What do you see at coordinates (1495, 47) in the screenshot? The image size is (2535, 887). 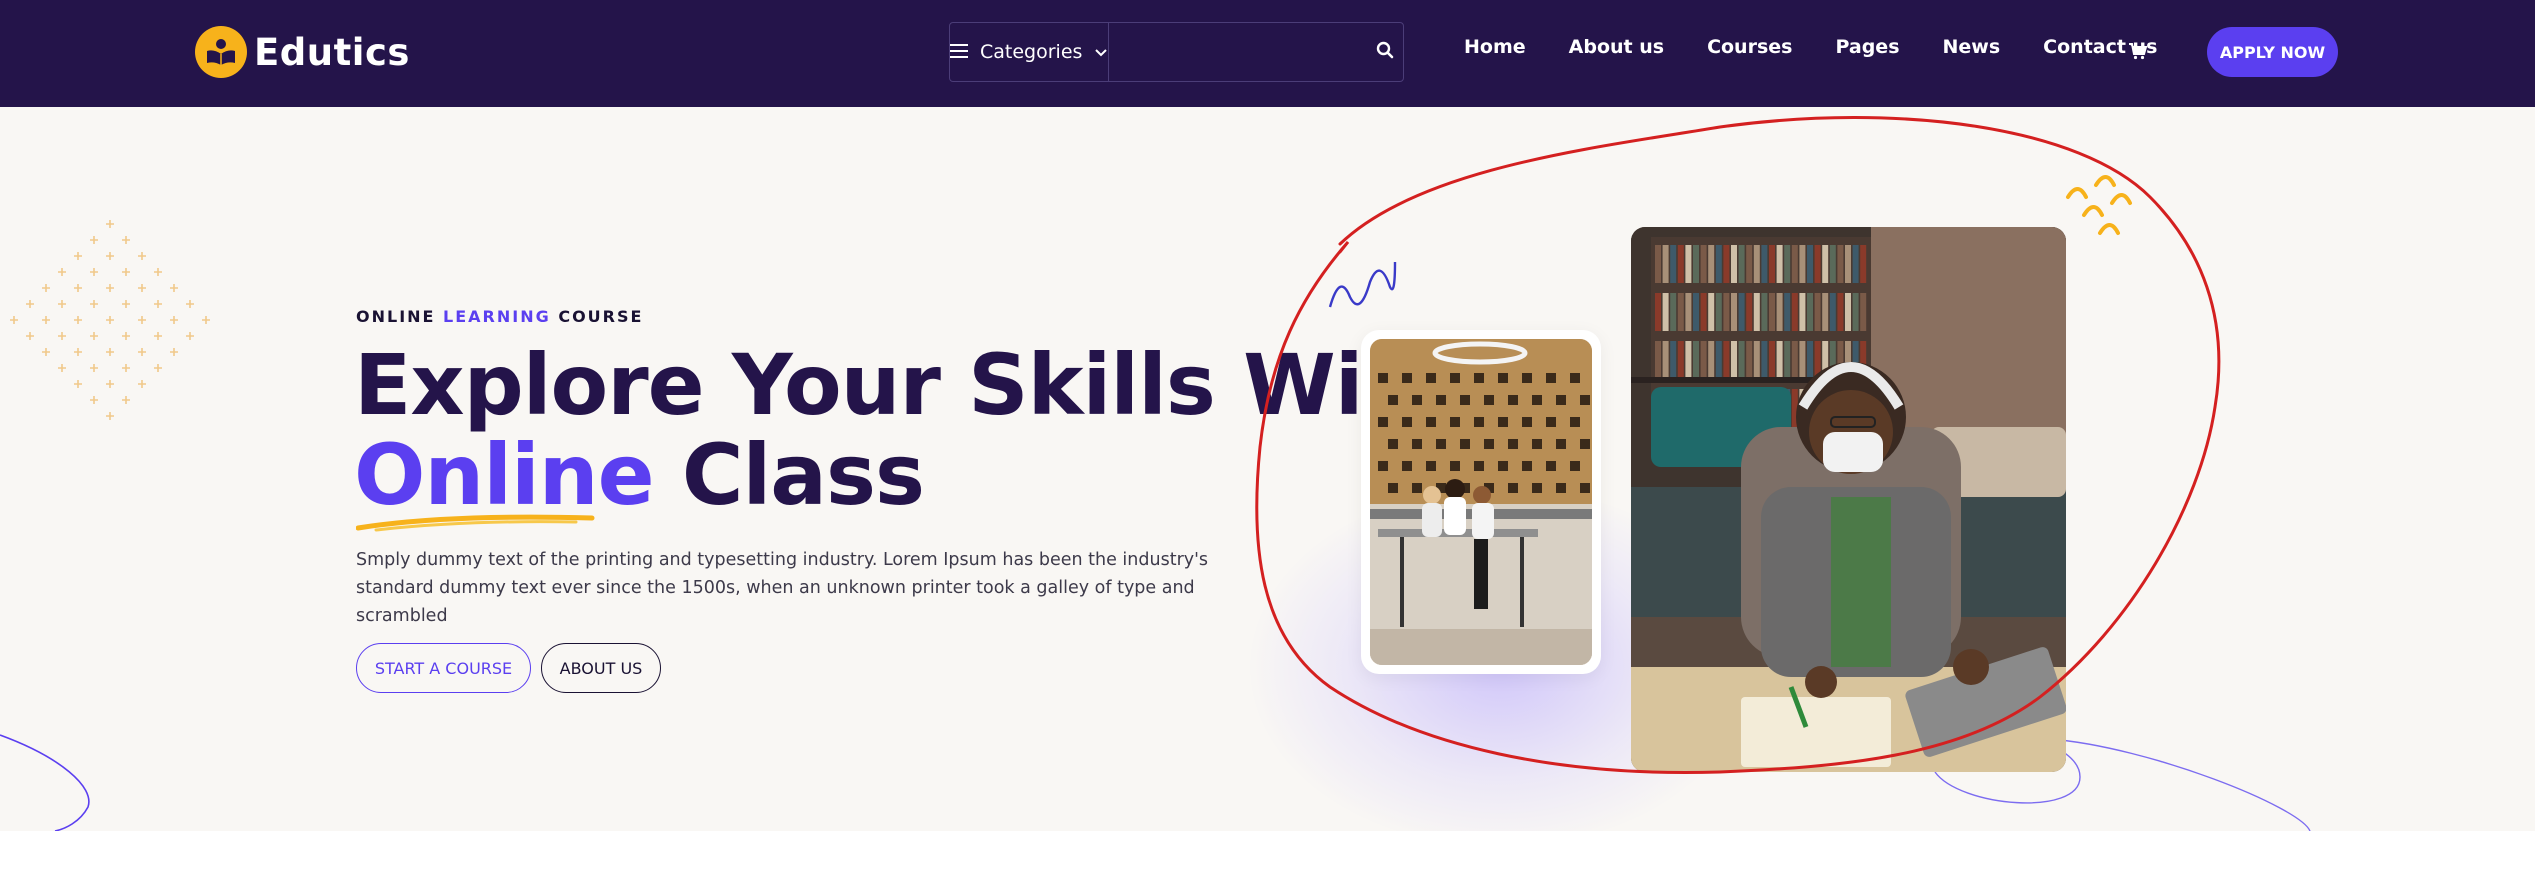 I see `nav-home: Home` at bounding box center [1495, 47].